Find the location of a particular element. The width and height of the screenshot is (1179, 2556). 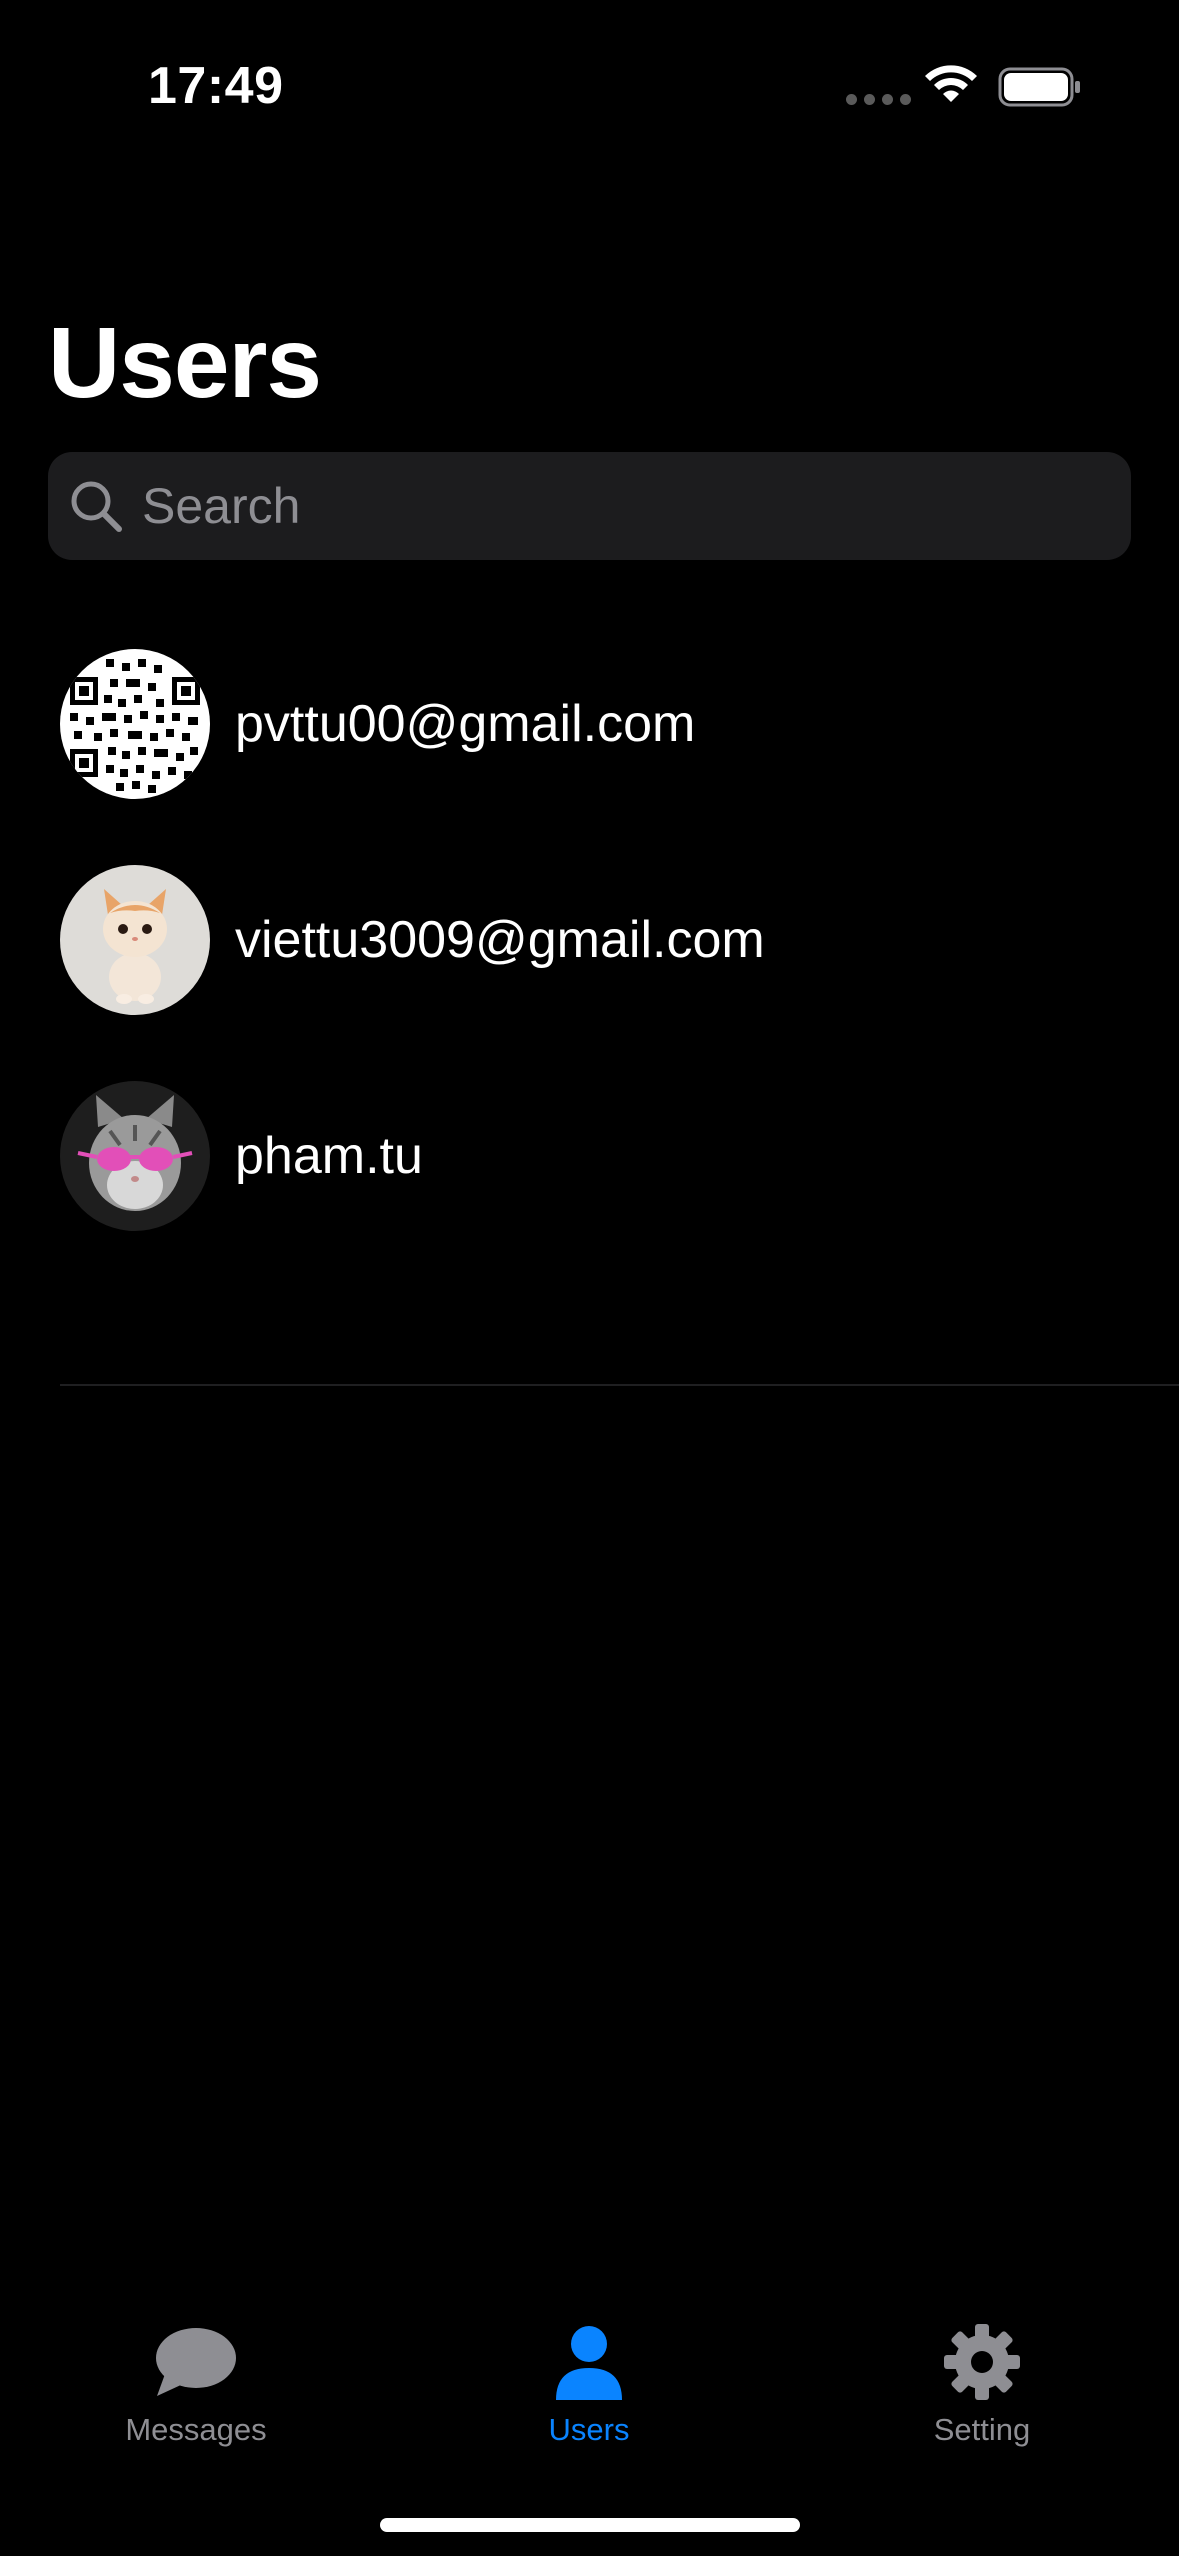

chat-bubble-icon is located at coordinates (196, 2362).